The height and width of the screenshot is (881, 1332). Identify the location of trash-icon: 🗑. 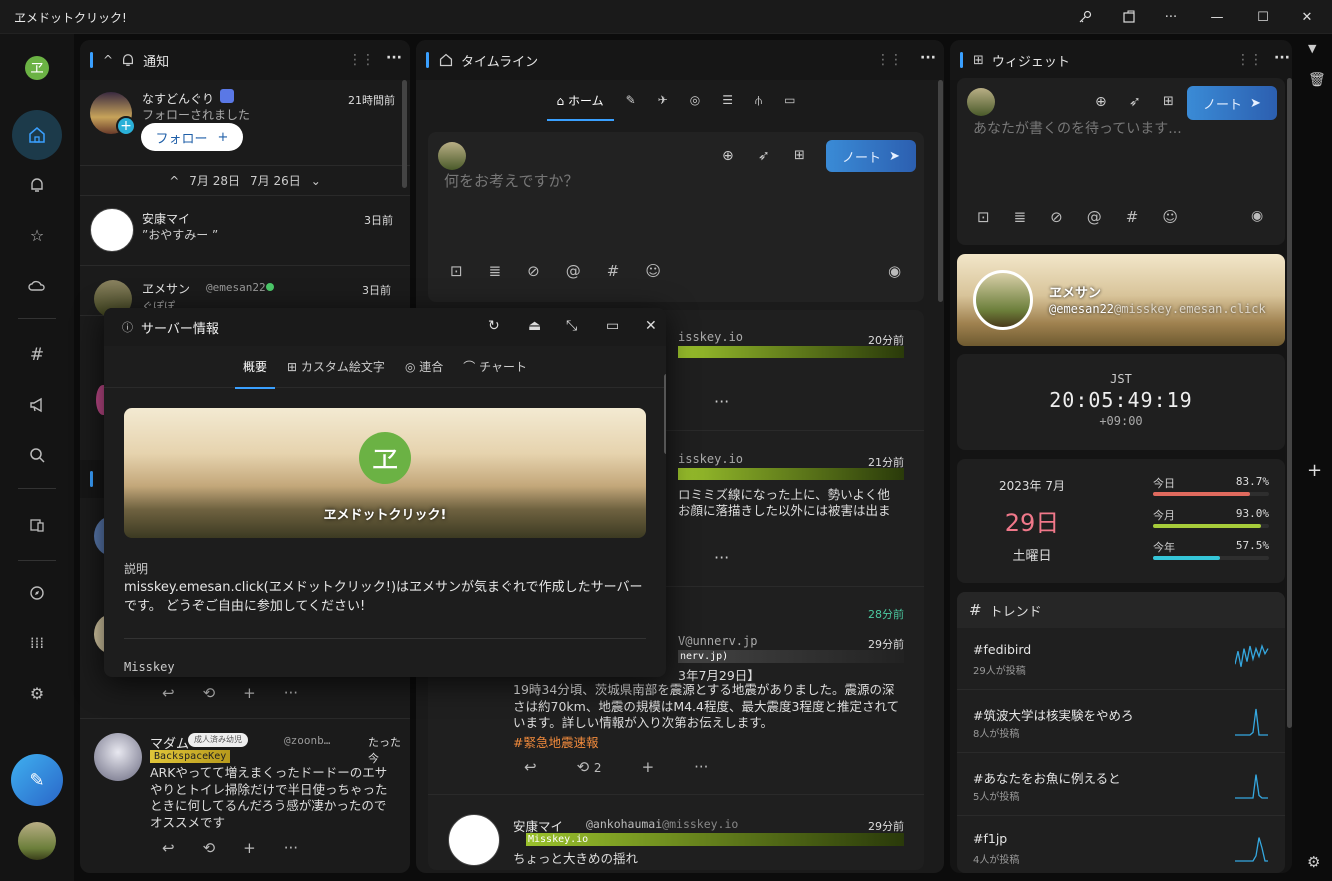
(1317, 80).